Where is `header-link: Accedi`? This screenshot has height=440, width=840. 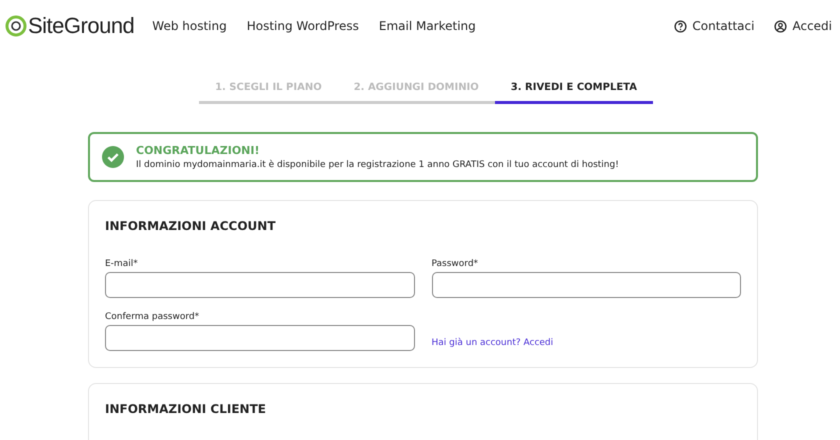 header-link: Accedi is located at coordinates (803, 26).